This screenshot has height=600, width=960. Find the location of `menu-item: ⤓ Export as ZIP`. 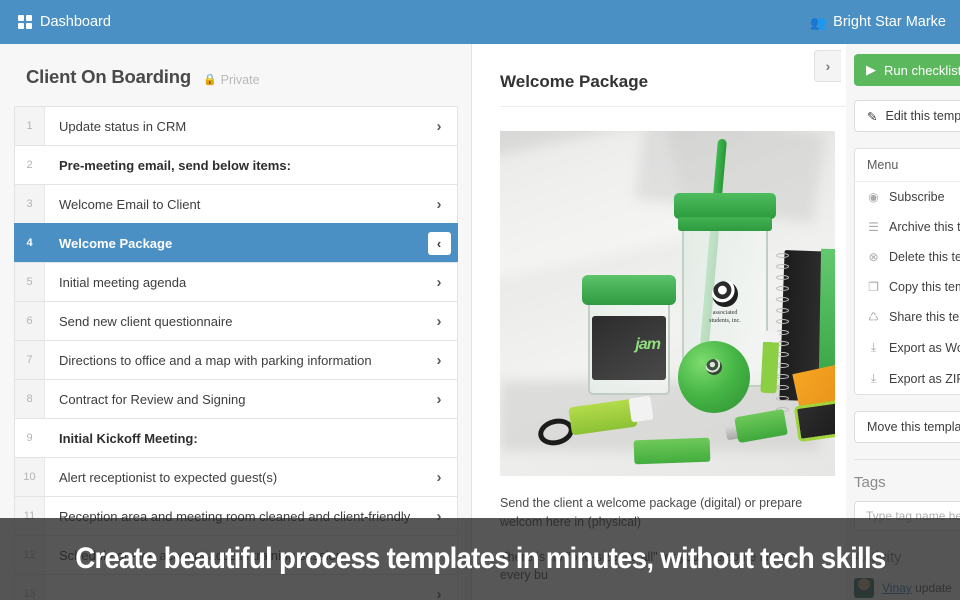

menu-item: ⤓ Export as ZIP is located at coordinates (907, 378).